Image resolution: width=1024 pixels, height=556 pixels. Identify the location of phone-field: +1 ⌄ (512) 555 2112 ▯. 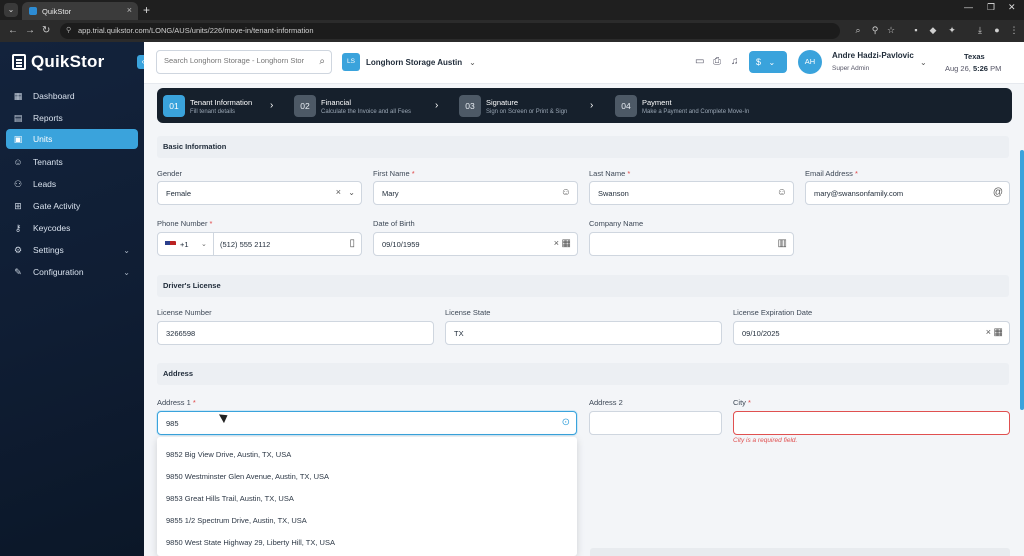
(259, 244).